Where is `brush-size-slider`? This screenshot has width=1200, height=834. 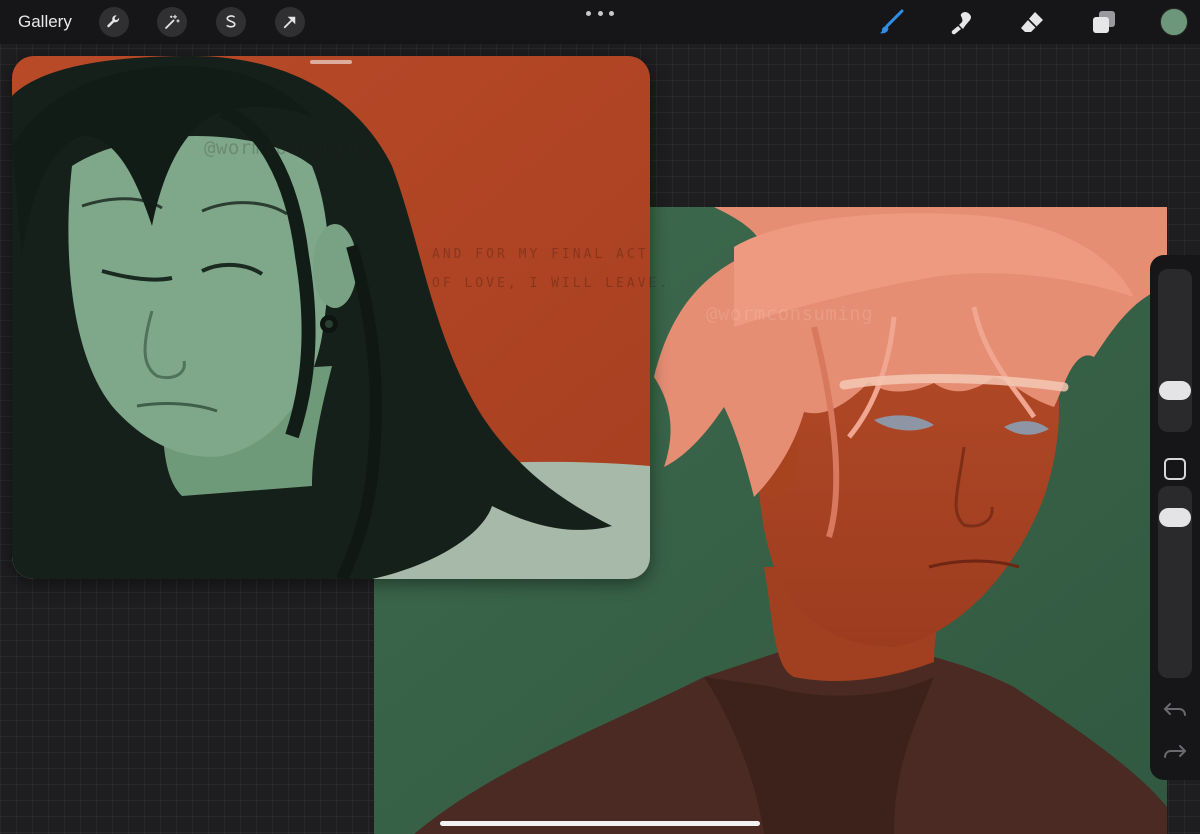 brush-size-slider is located at coordinates (1175, 350).